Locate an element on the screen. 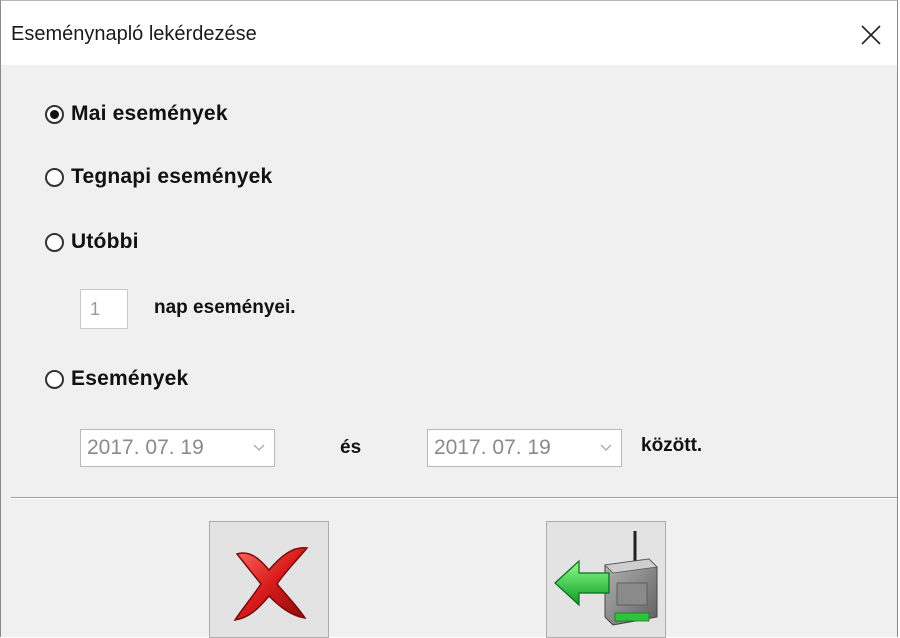 This screenshot has height=638, width=900. option-today-label: Mai események is located at coordinates (149, 113).